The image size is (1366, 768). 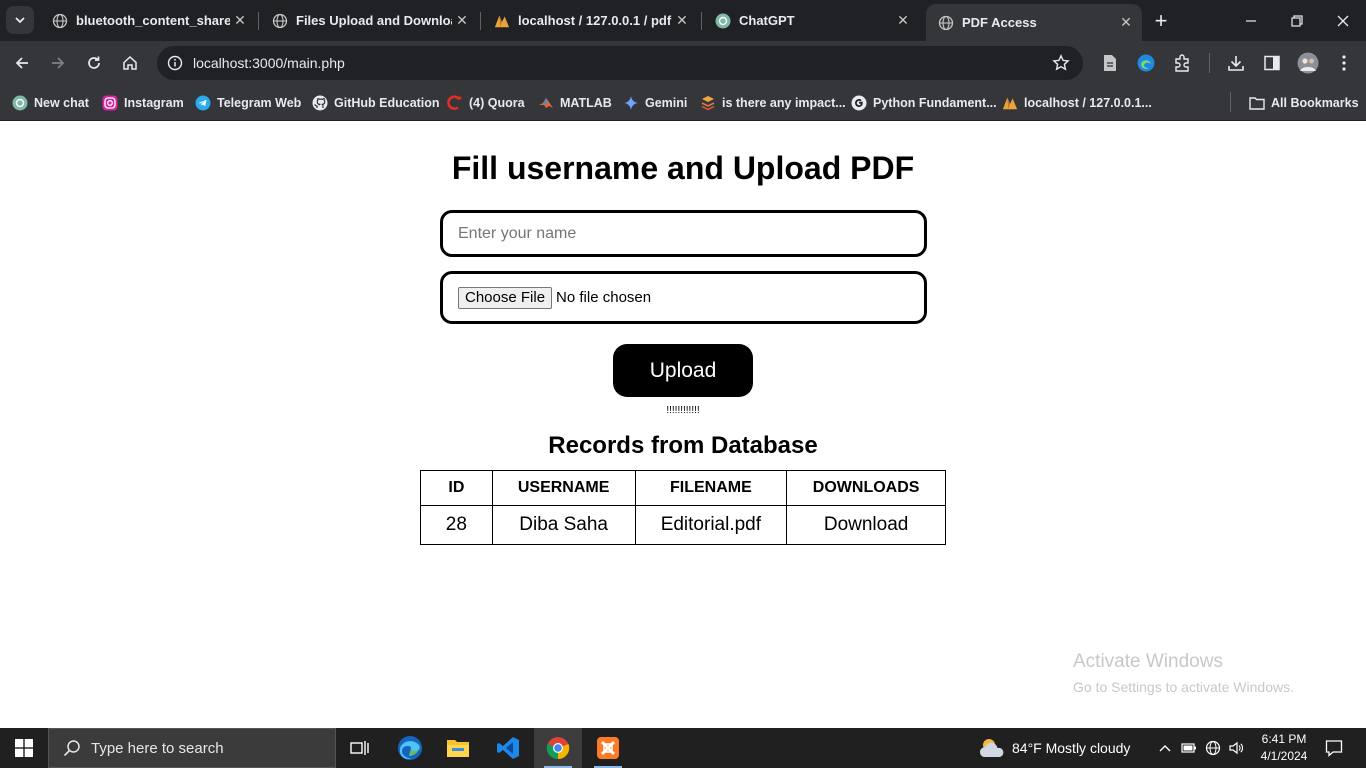 I want to click on bookmark-quora: (4) Quora, so click(x=486, y=103).